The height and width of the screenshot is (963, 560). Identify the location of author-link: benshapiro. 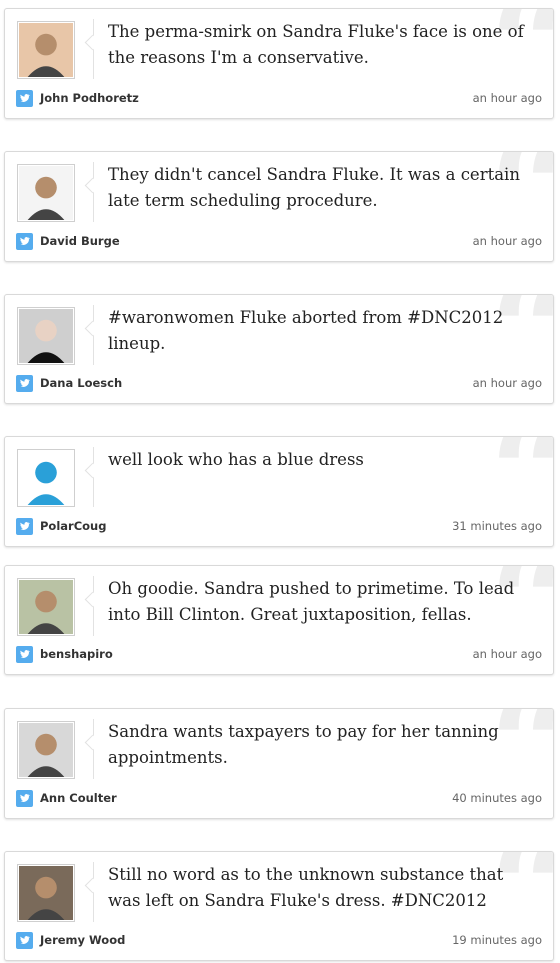
(76, 654).